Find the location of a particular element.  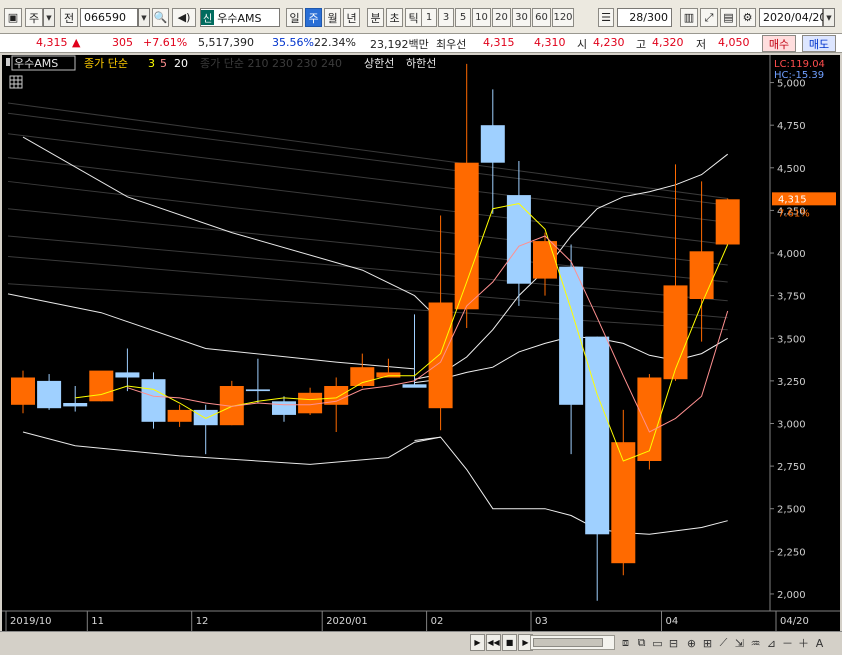

zoom-fit-icon: ▭ is located at coordinates (657, 643).